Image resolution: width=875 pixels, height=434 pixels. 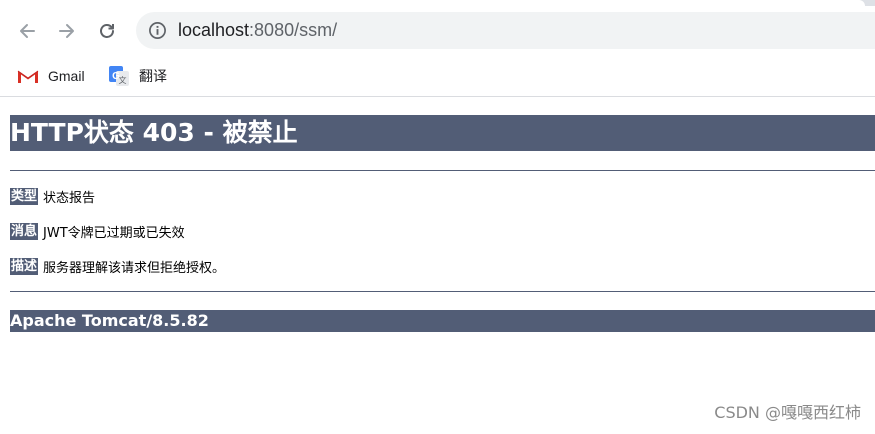 I want to click on bookmark-gmail: Gmail, so click(x=51, y=76).